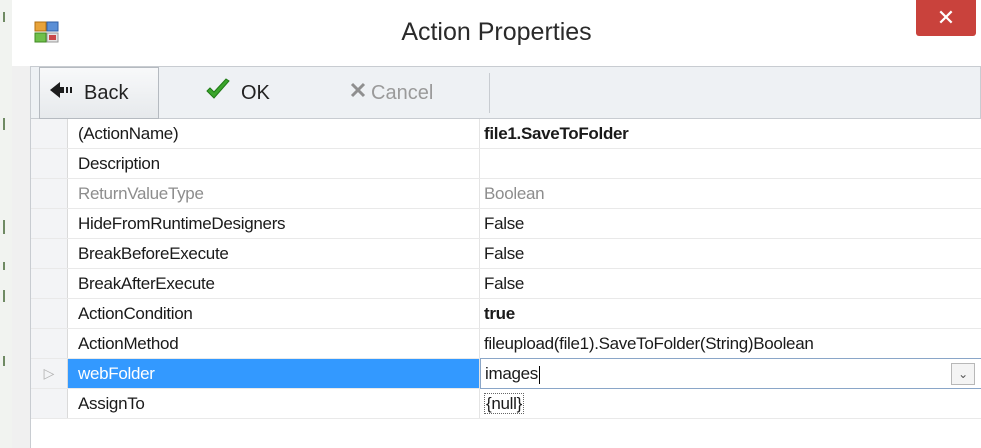 The height and width of the screenshot is (448, 981). I want to click on expand-icon: ▷, so click(49, 373).